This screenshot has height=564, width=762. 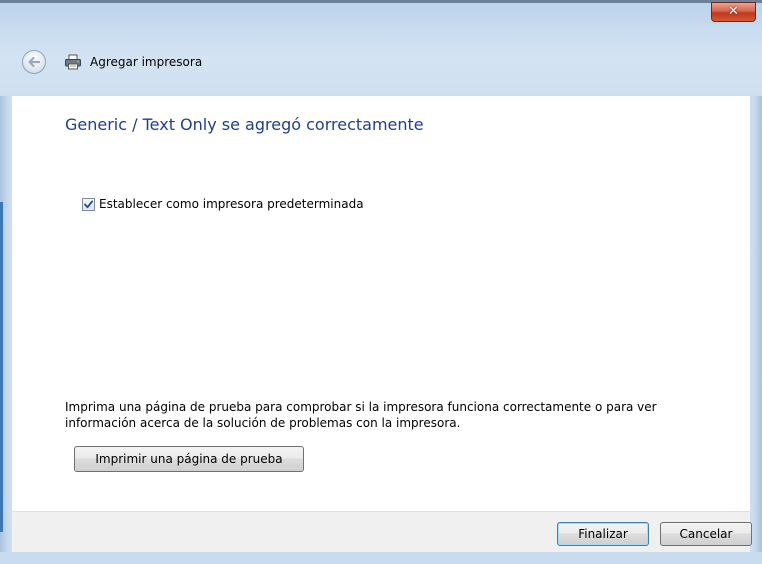 What do you see at coordinates (6, 330) in the screenshot?
I see `window-frame-left` at bounding box center [6, 330].